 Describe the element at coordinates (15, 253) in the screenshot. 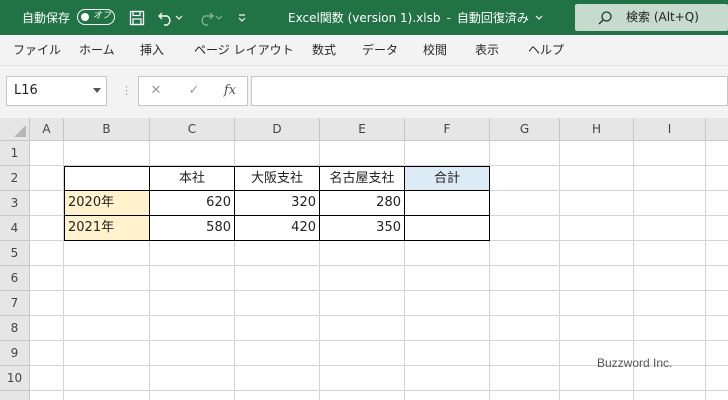

I see `row-header-5: 5` at that location.